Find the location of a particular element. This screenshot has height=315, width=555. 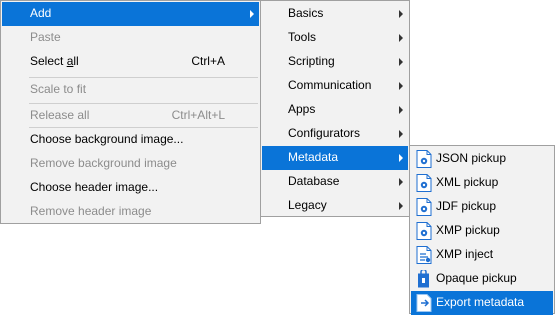

menu-item-label: JSON pickup is located at coordinates (471, 158).